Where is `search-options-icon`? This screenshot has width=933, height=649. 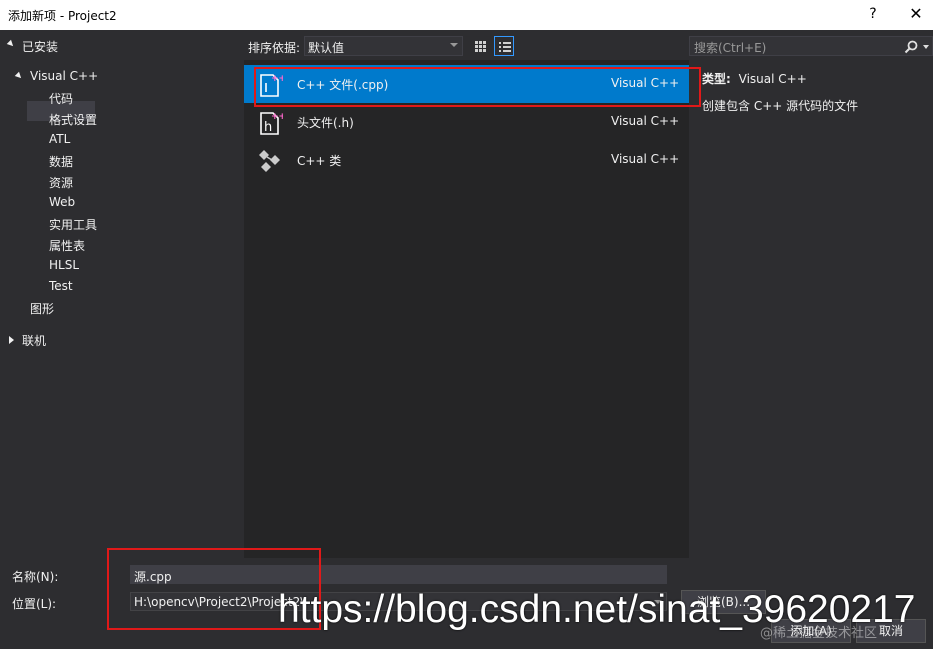
search-options-icon is located at coordinates (926, 47).